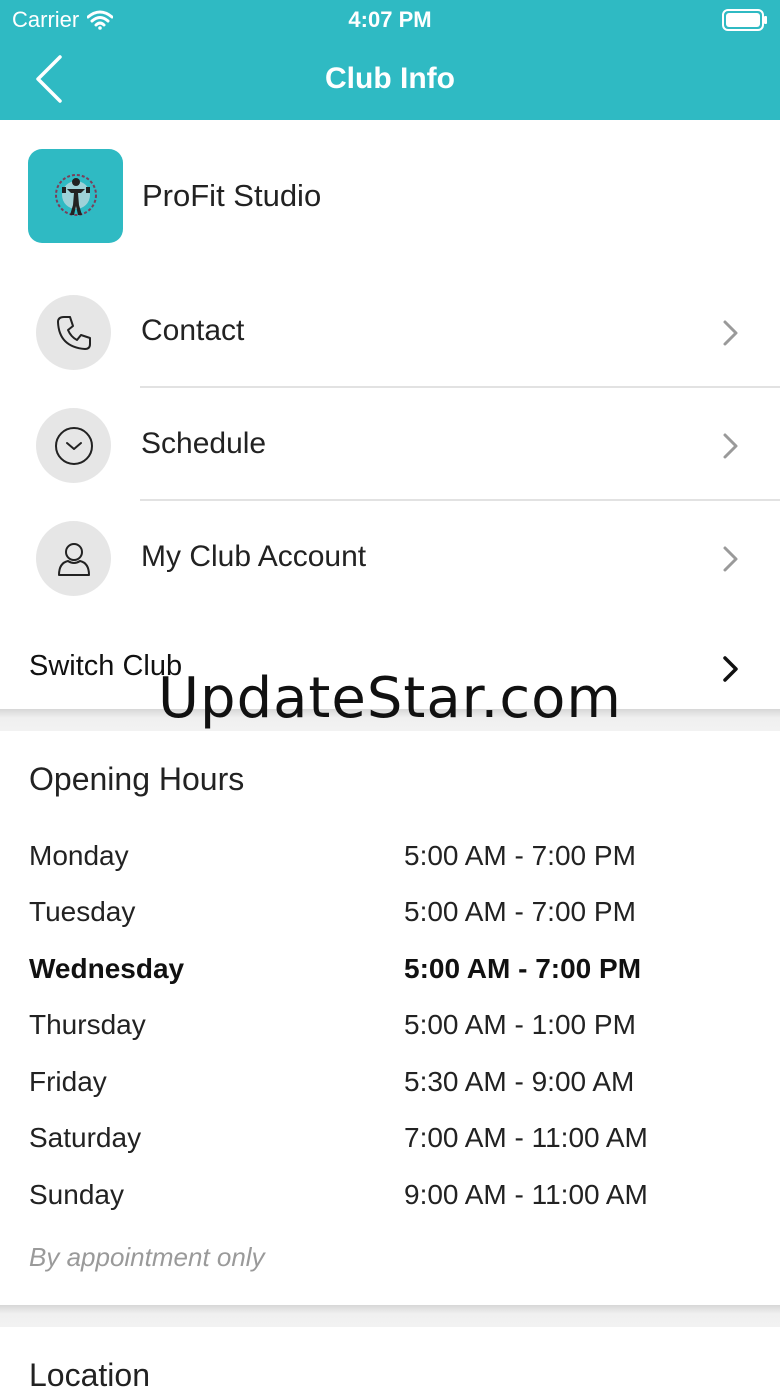 The width and height of the screenshot is (780, 1387). Describe the element at coordinates (519, 1081) in the screenshot. I see `hours-time: 5:30 AM - 9:00 AM` at that location.